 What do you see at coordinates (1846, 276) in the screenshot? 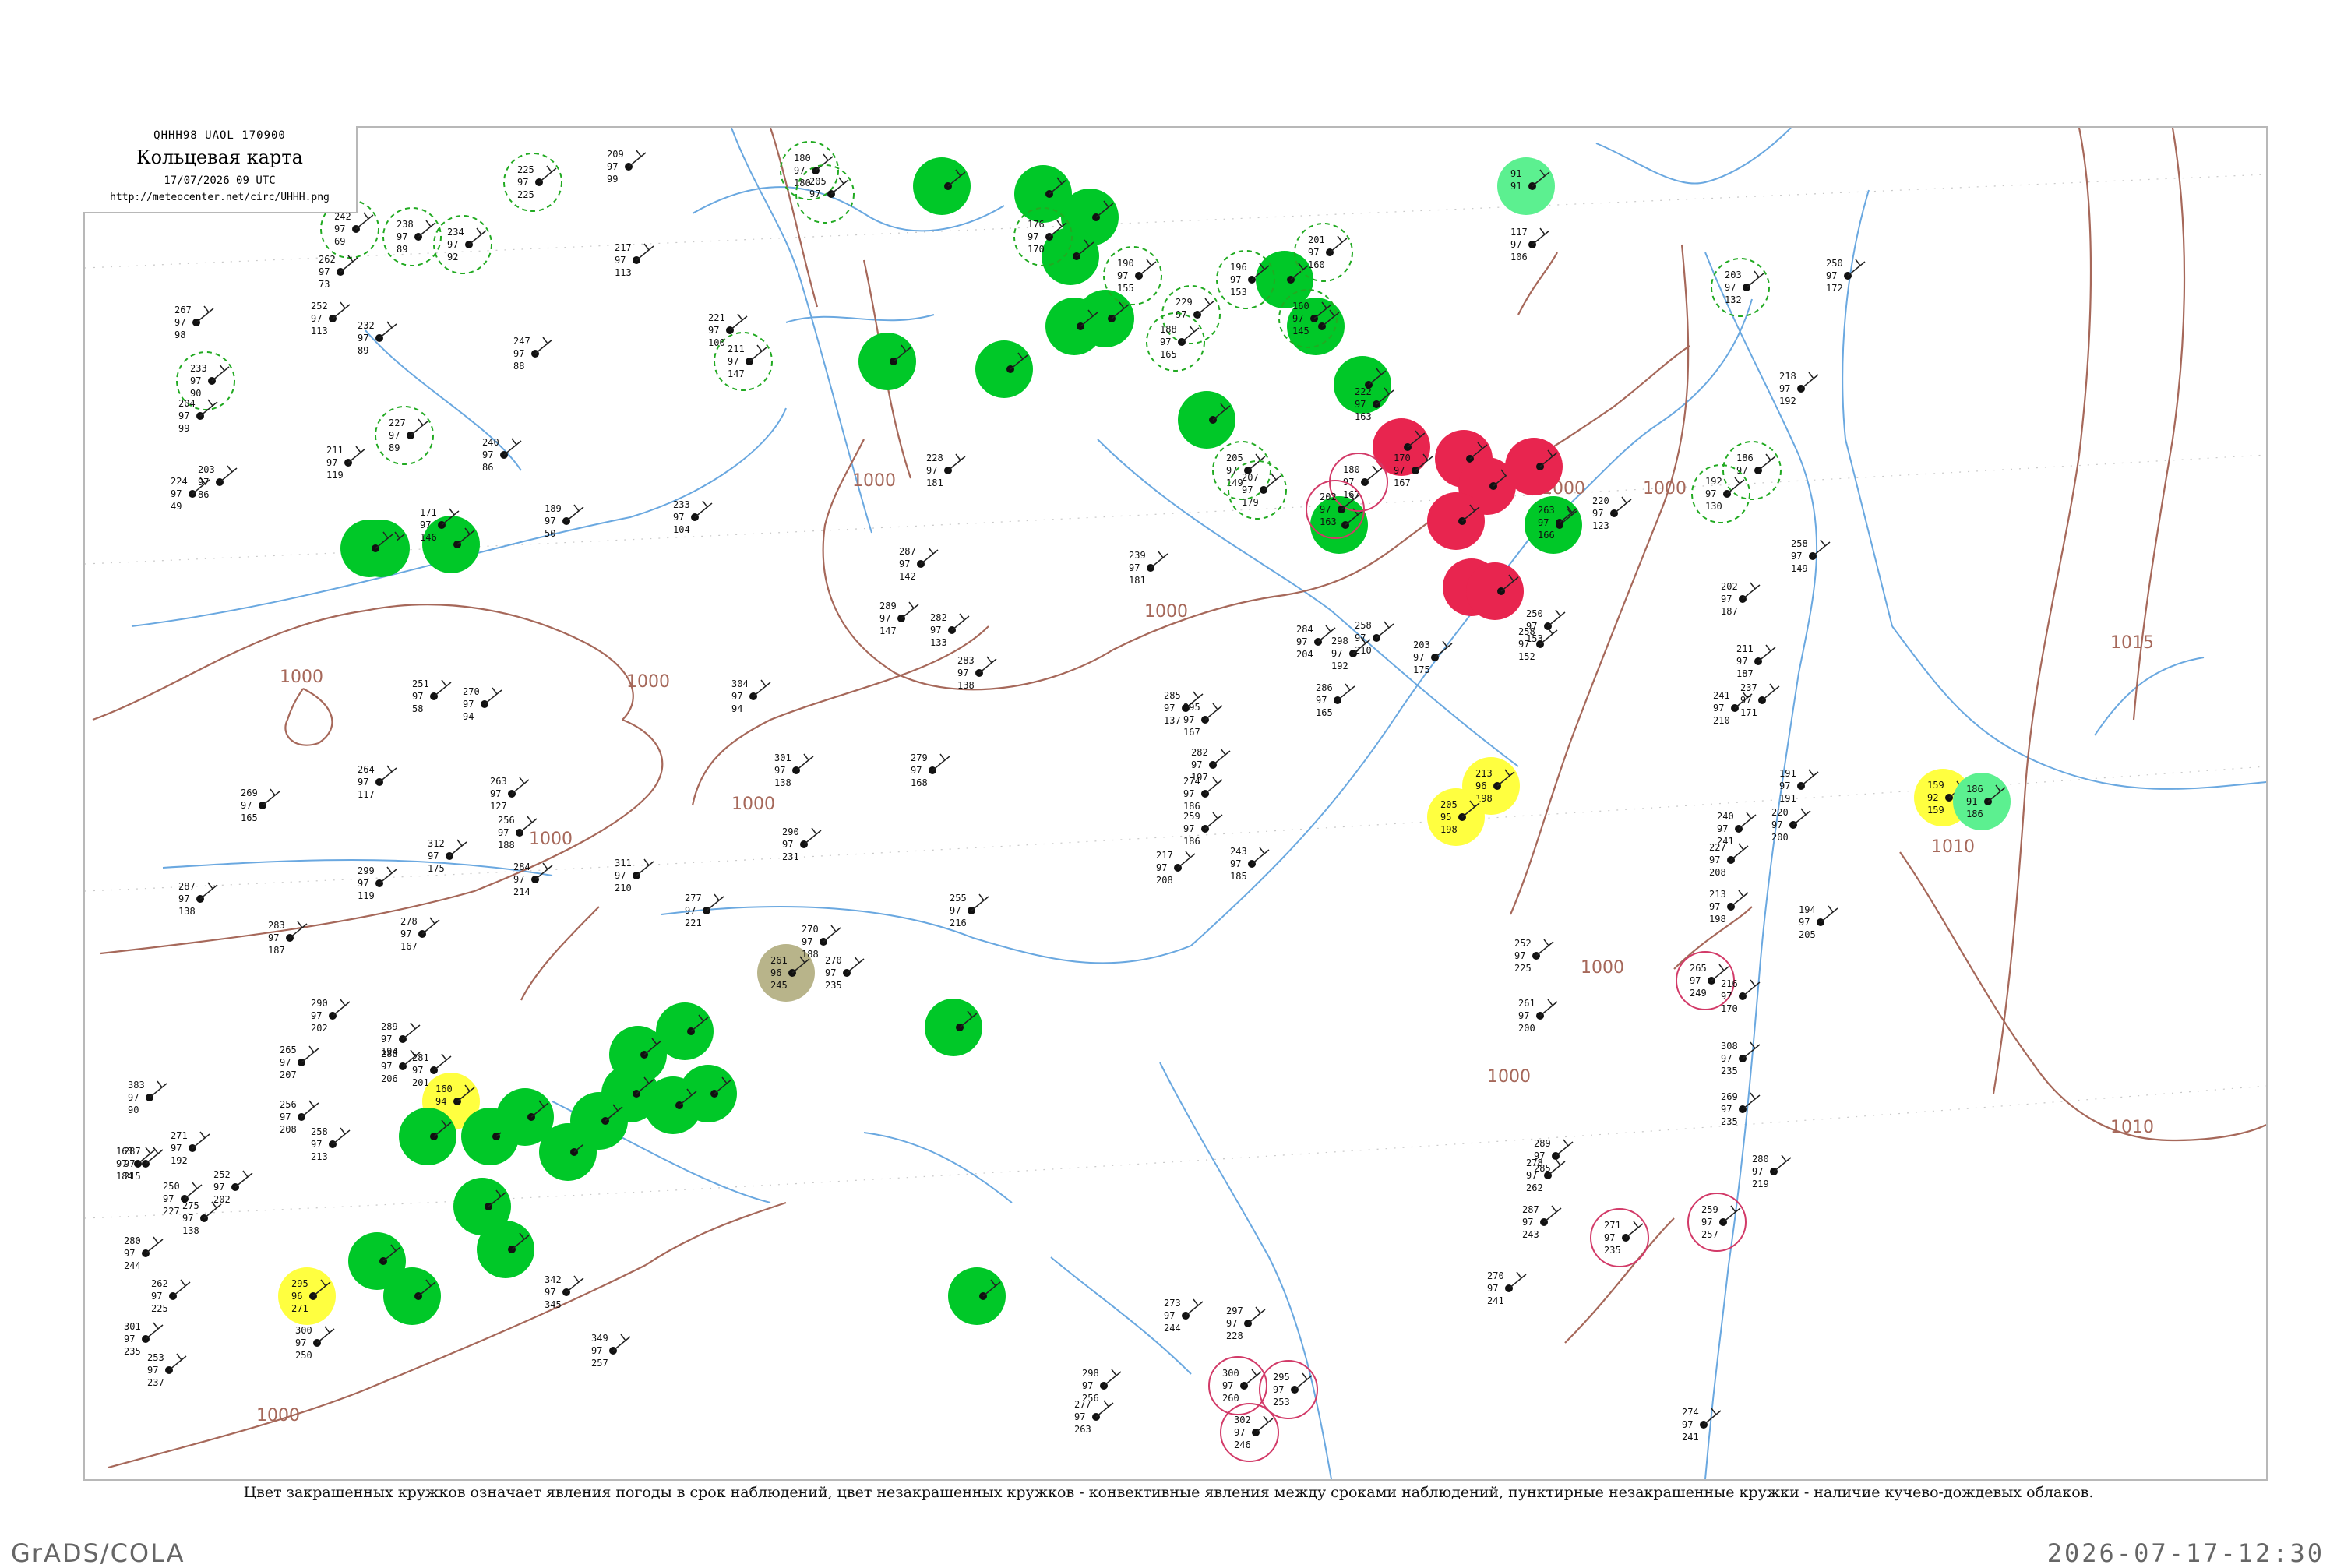
I see `station-plot: 25097 172` at bounding box center [1846, 276].